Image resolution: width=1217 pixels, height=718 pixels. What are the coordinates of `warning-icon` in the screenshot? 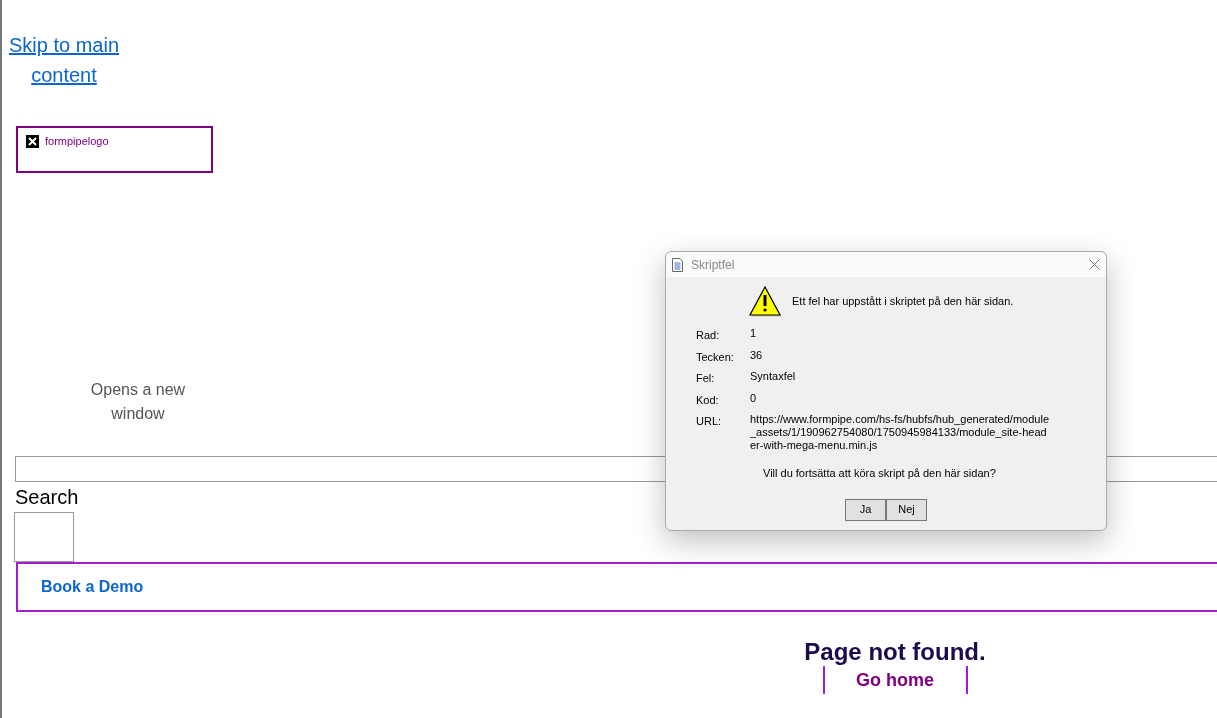 It's located at (765, 301).